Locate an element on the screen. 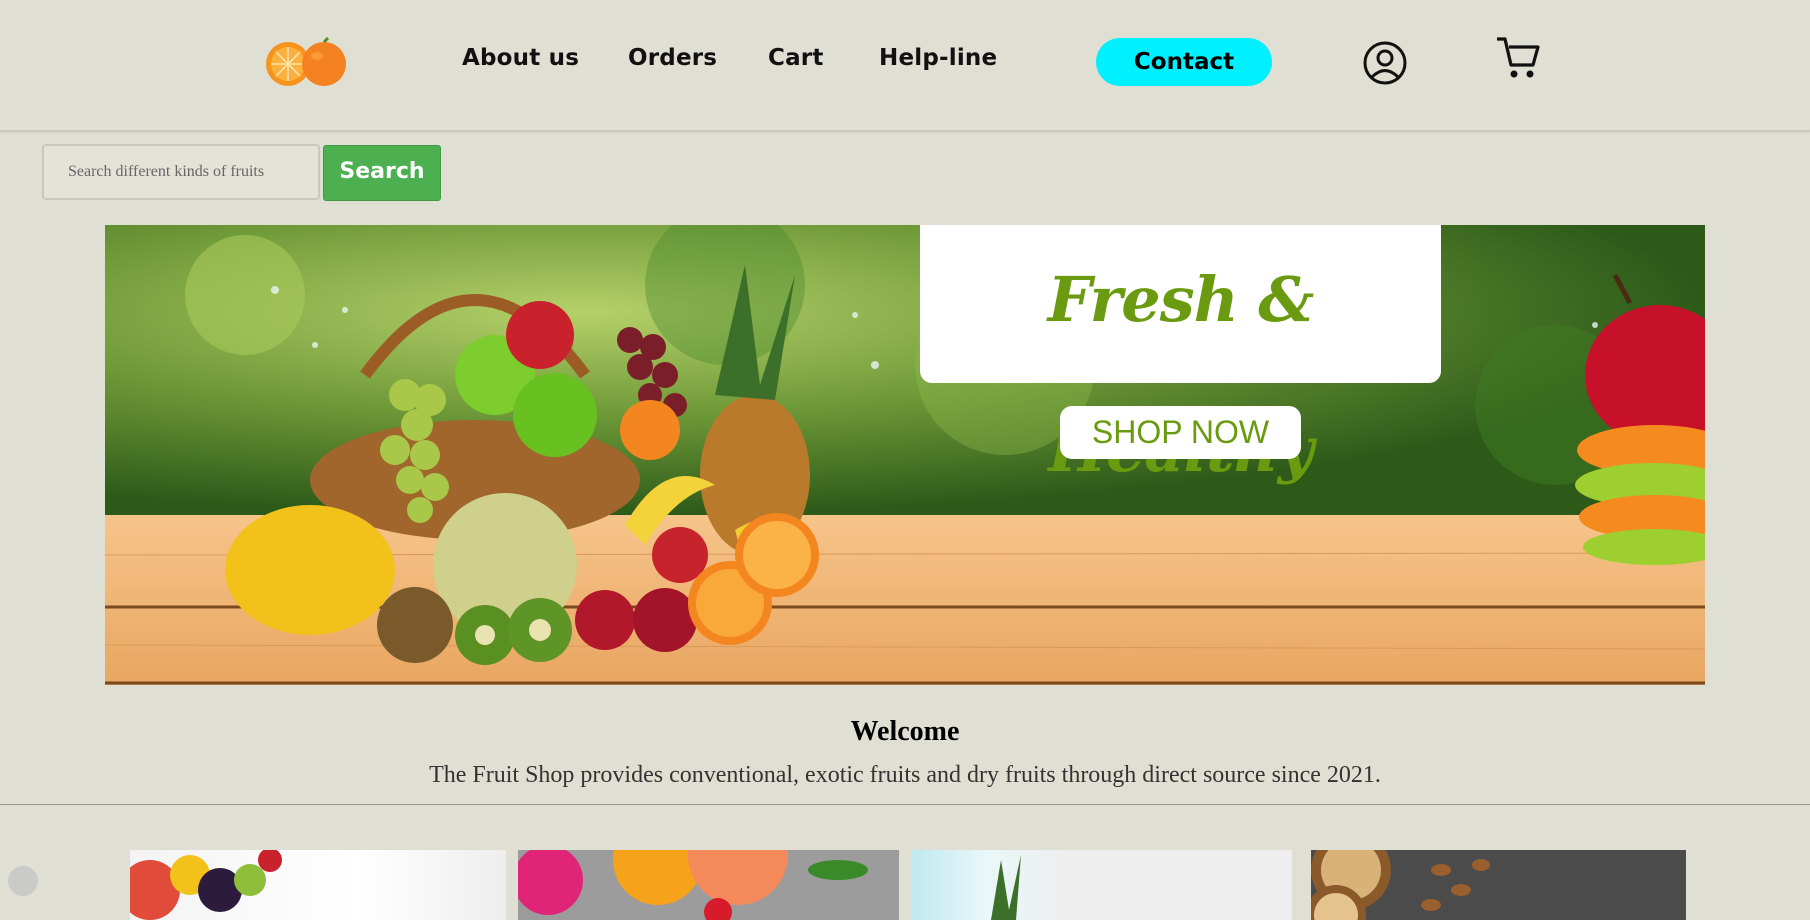 The width and height of the screenshot is (1810, 920). banner-headline: Fresh & Healthy is located at coordinates (1181, 374).